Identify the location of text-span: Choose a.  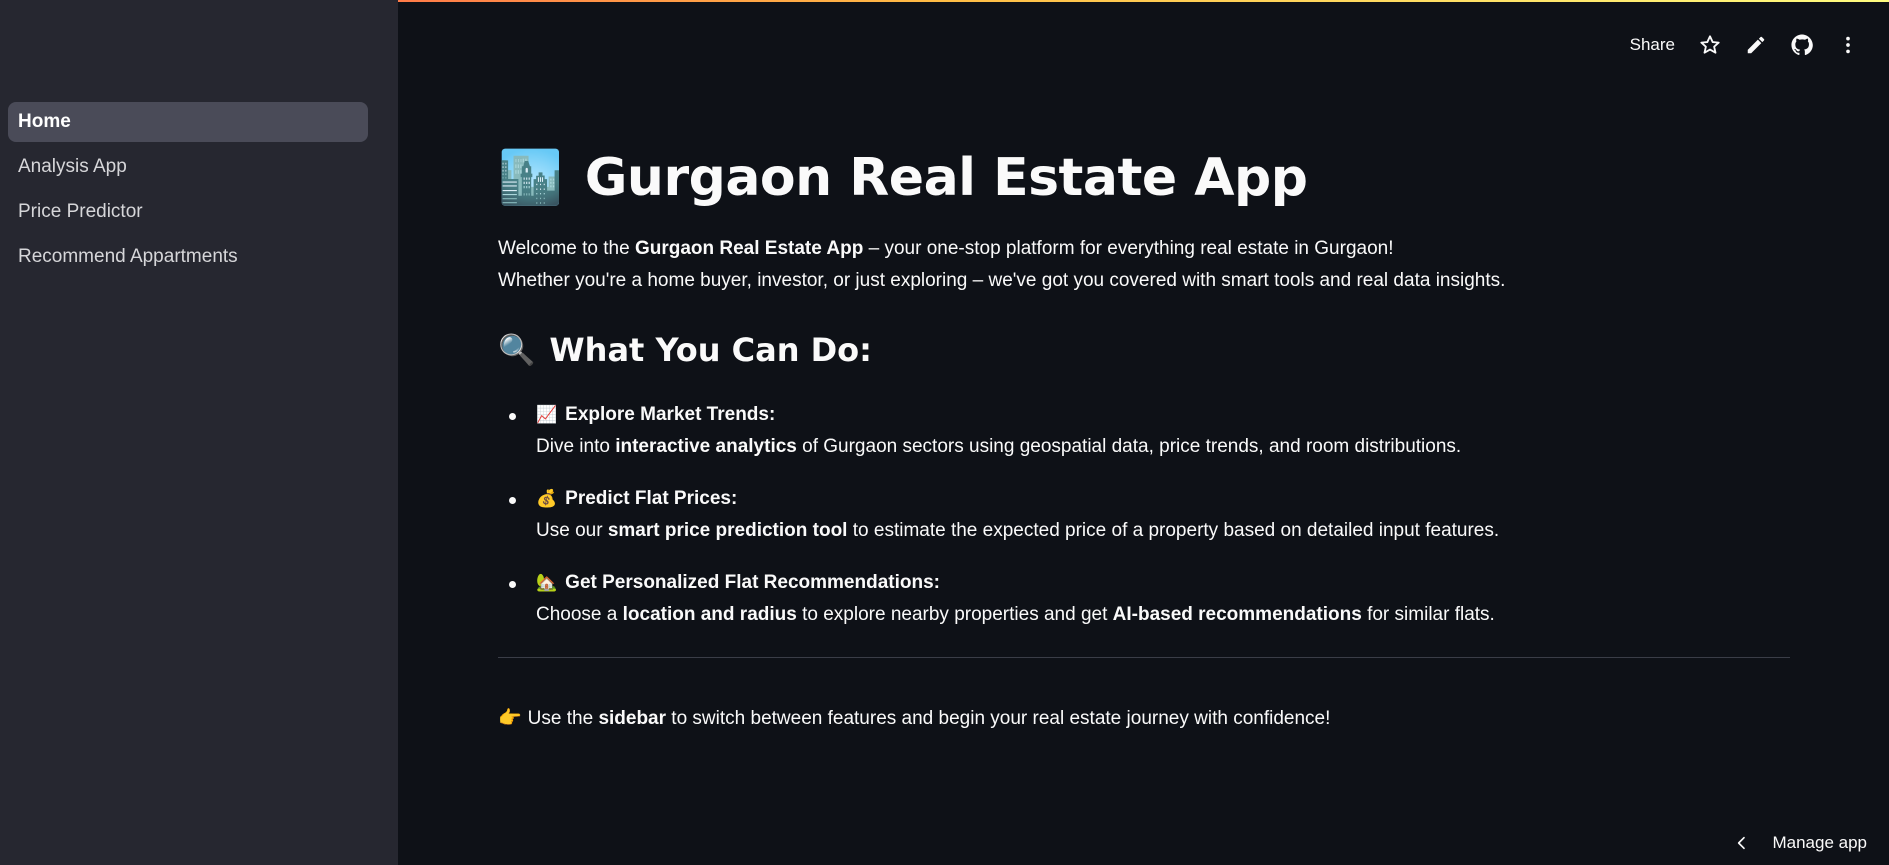
(579, 614).